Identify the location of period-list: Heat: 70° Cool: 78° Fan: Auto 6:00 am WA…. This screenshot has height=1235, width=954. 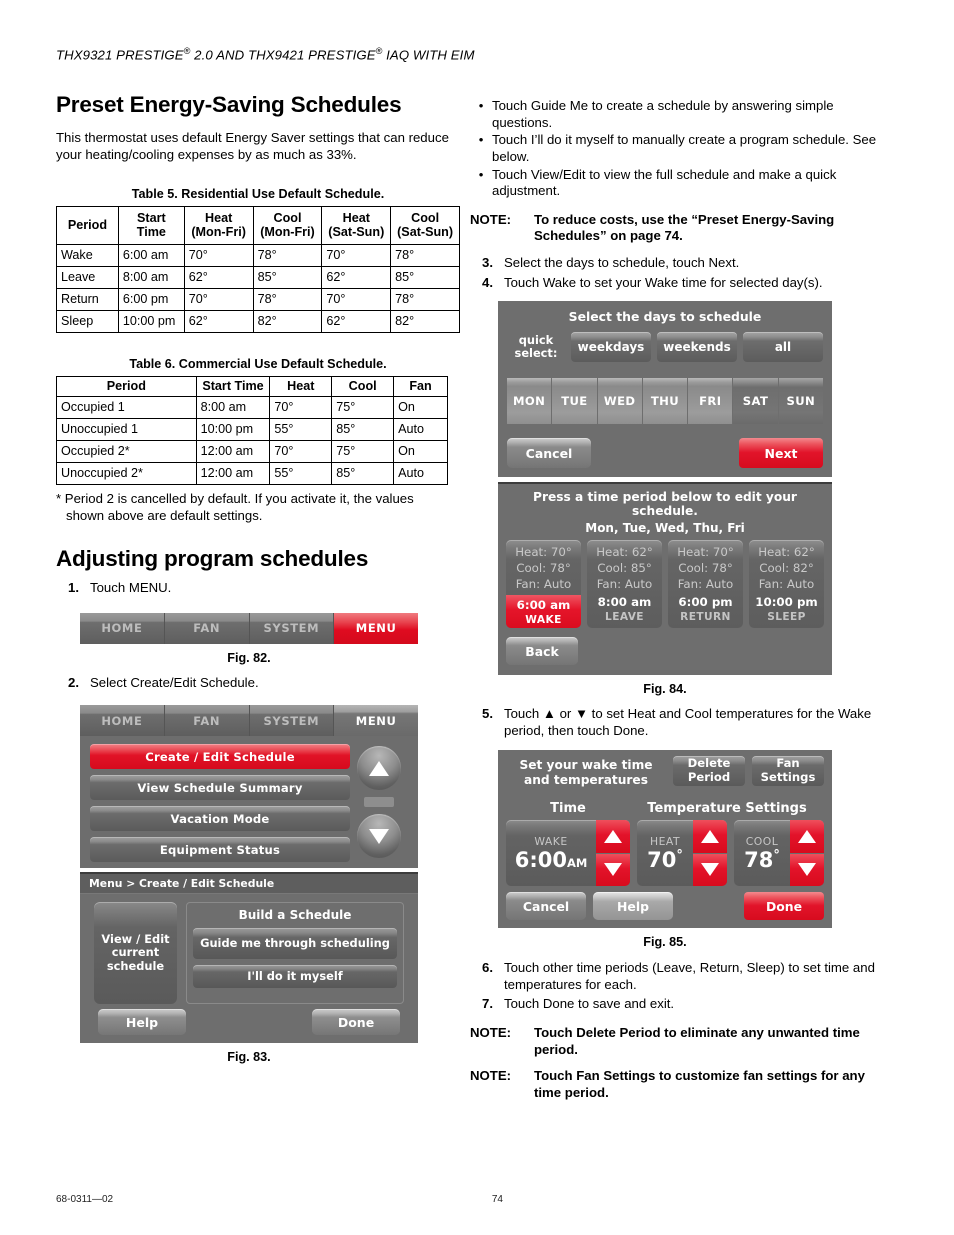
(665, 584).